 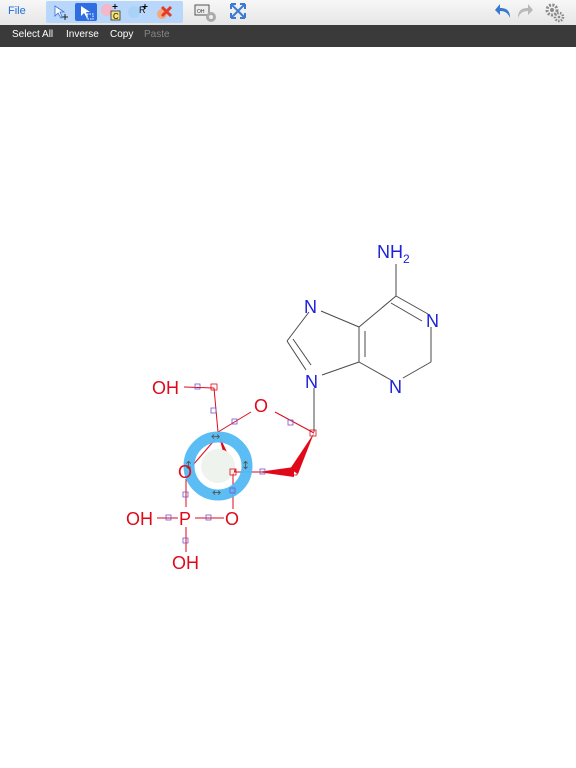 What do you see at coordinates (504, 14) in the screenshot?
I see `undo-icon` at bounding box center [504, 14].